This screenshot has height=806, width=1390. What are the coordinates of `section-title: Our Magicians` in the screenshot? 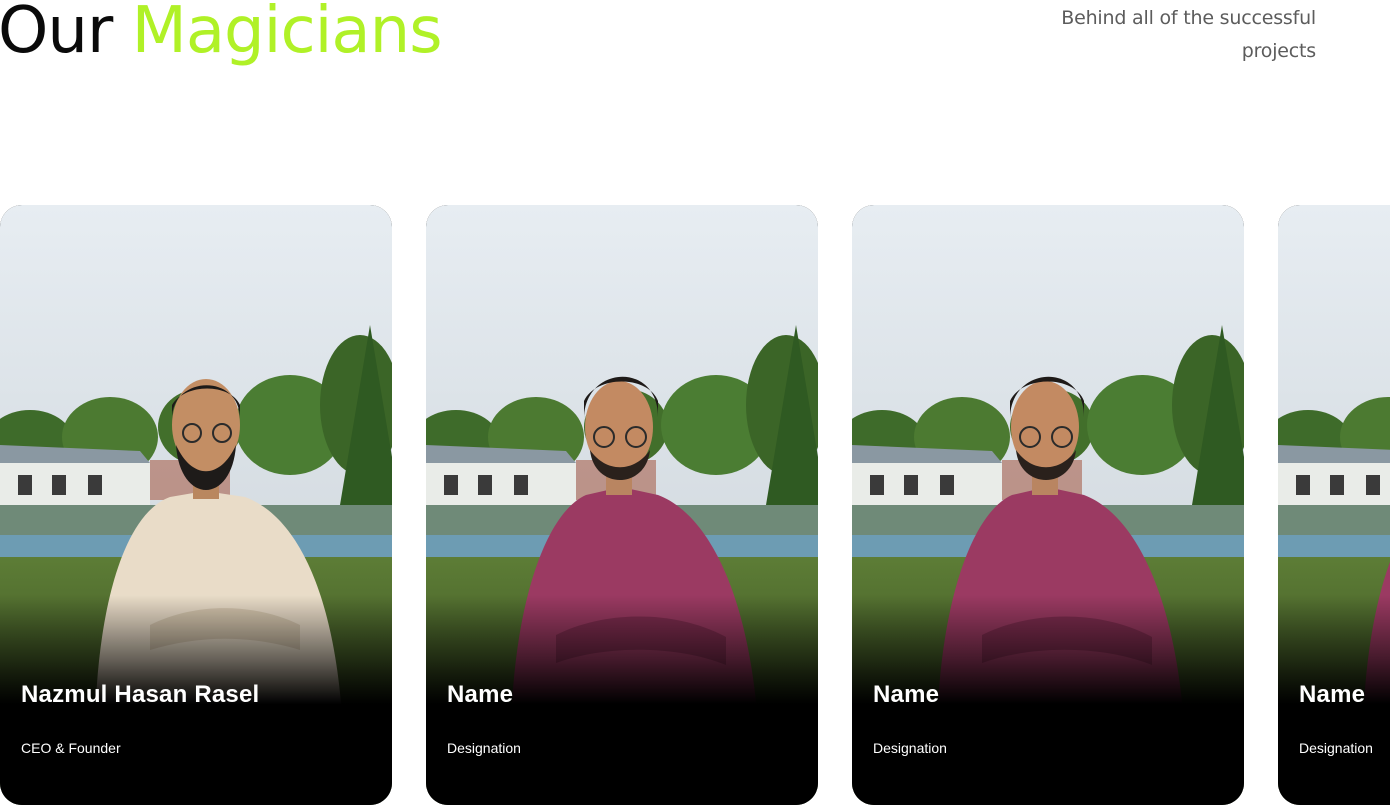 It's located at (221, 34).